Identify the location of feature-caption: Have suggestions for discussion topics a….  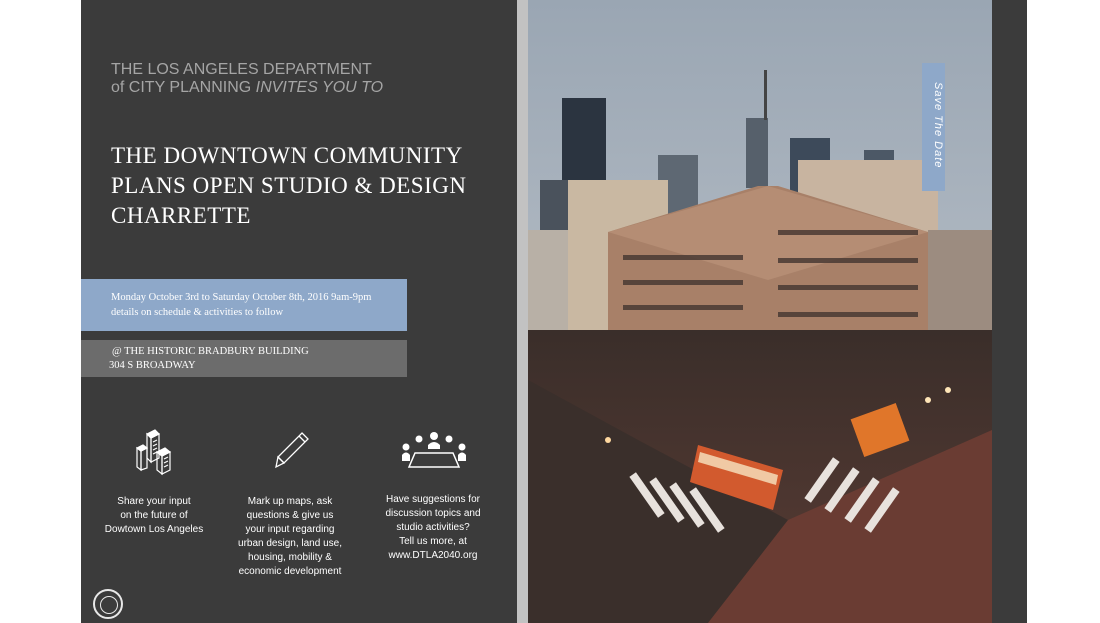
(433, 527).